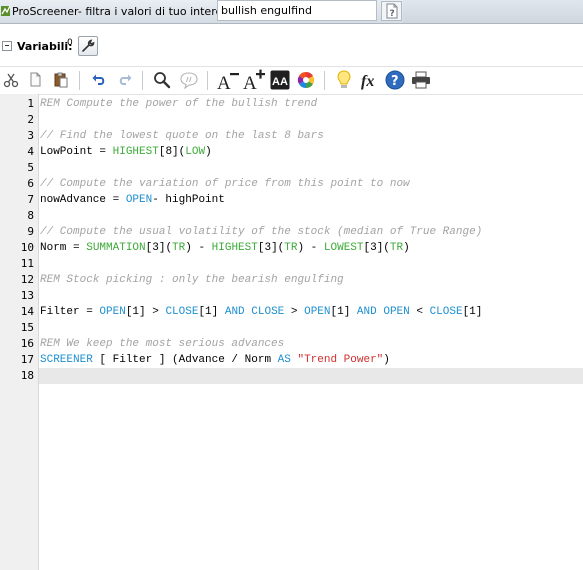 Image resolution: width=583 pixels, height=570 pixels. I want to click on idea-button, so click(344, 80).